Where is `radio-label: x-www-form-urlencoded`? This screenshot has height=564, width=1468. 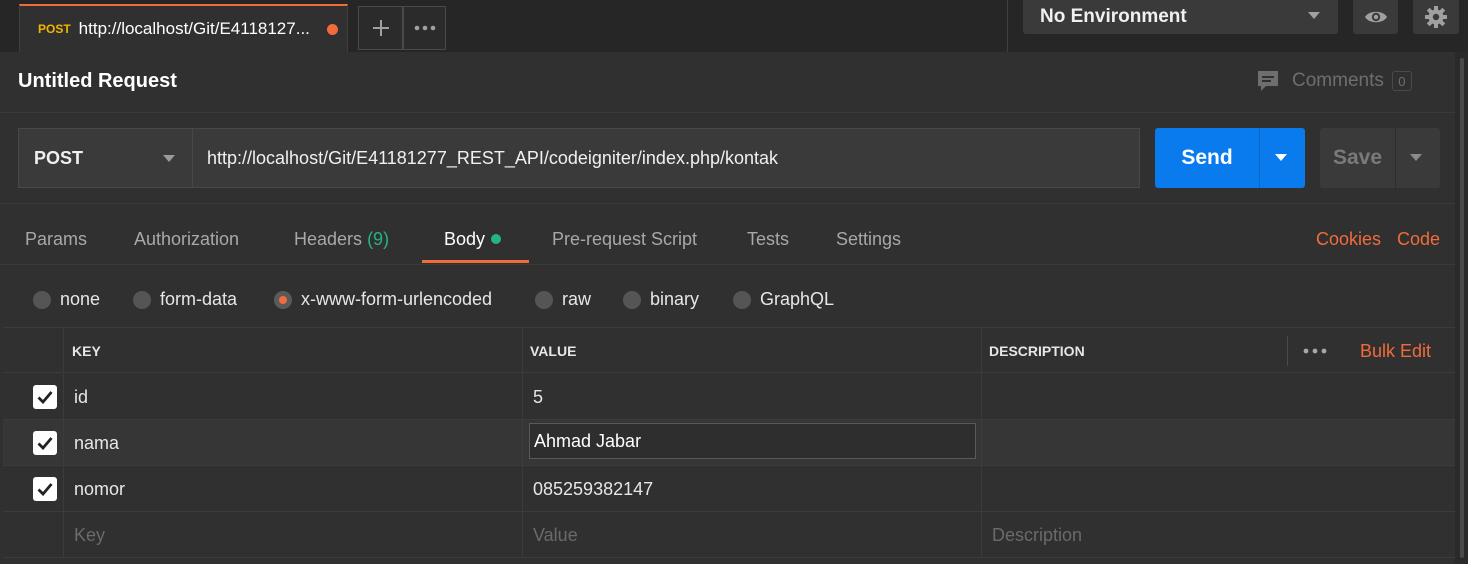 radio-label: x-www-form-urlencoded is located at coordinates (397, 299).